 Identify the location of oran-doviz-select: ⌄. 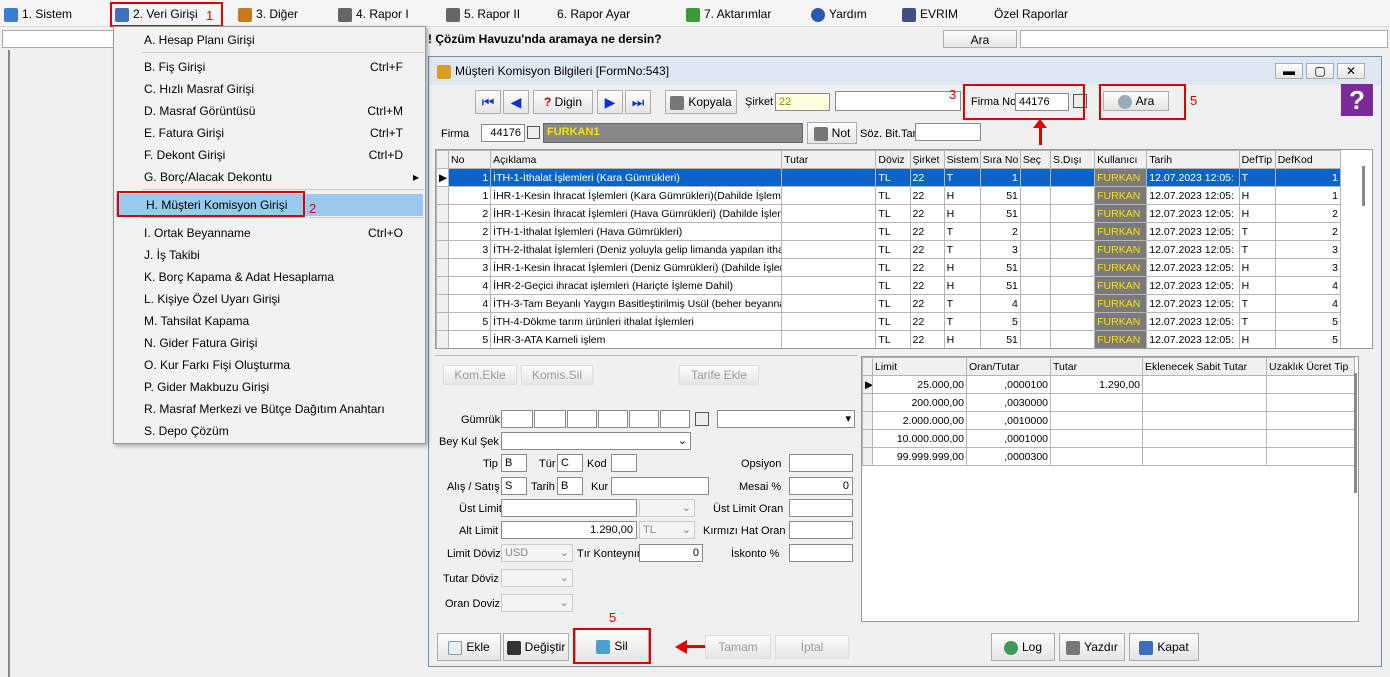
(537, 603).